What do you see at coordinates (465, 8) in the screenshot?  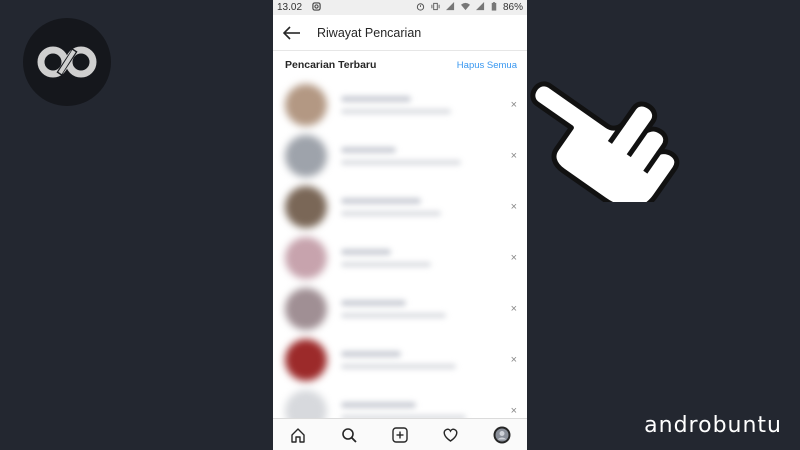 I see `wifi-icon` at bounding box center [465, 8].